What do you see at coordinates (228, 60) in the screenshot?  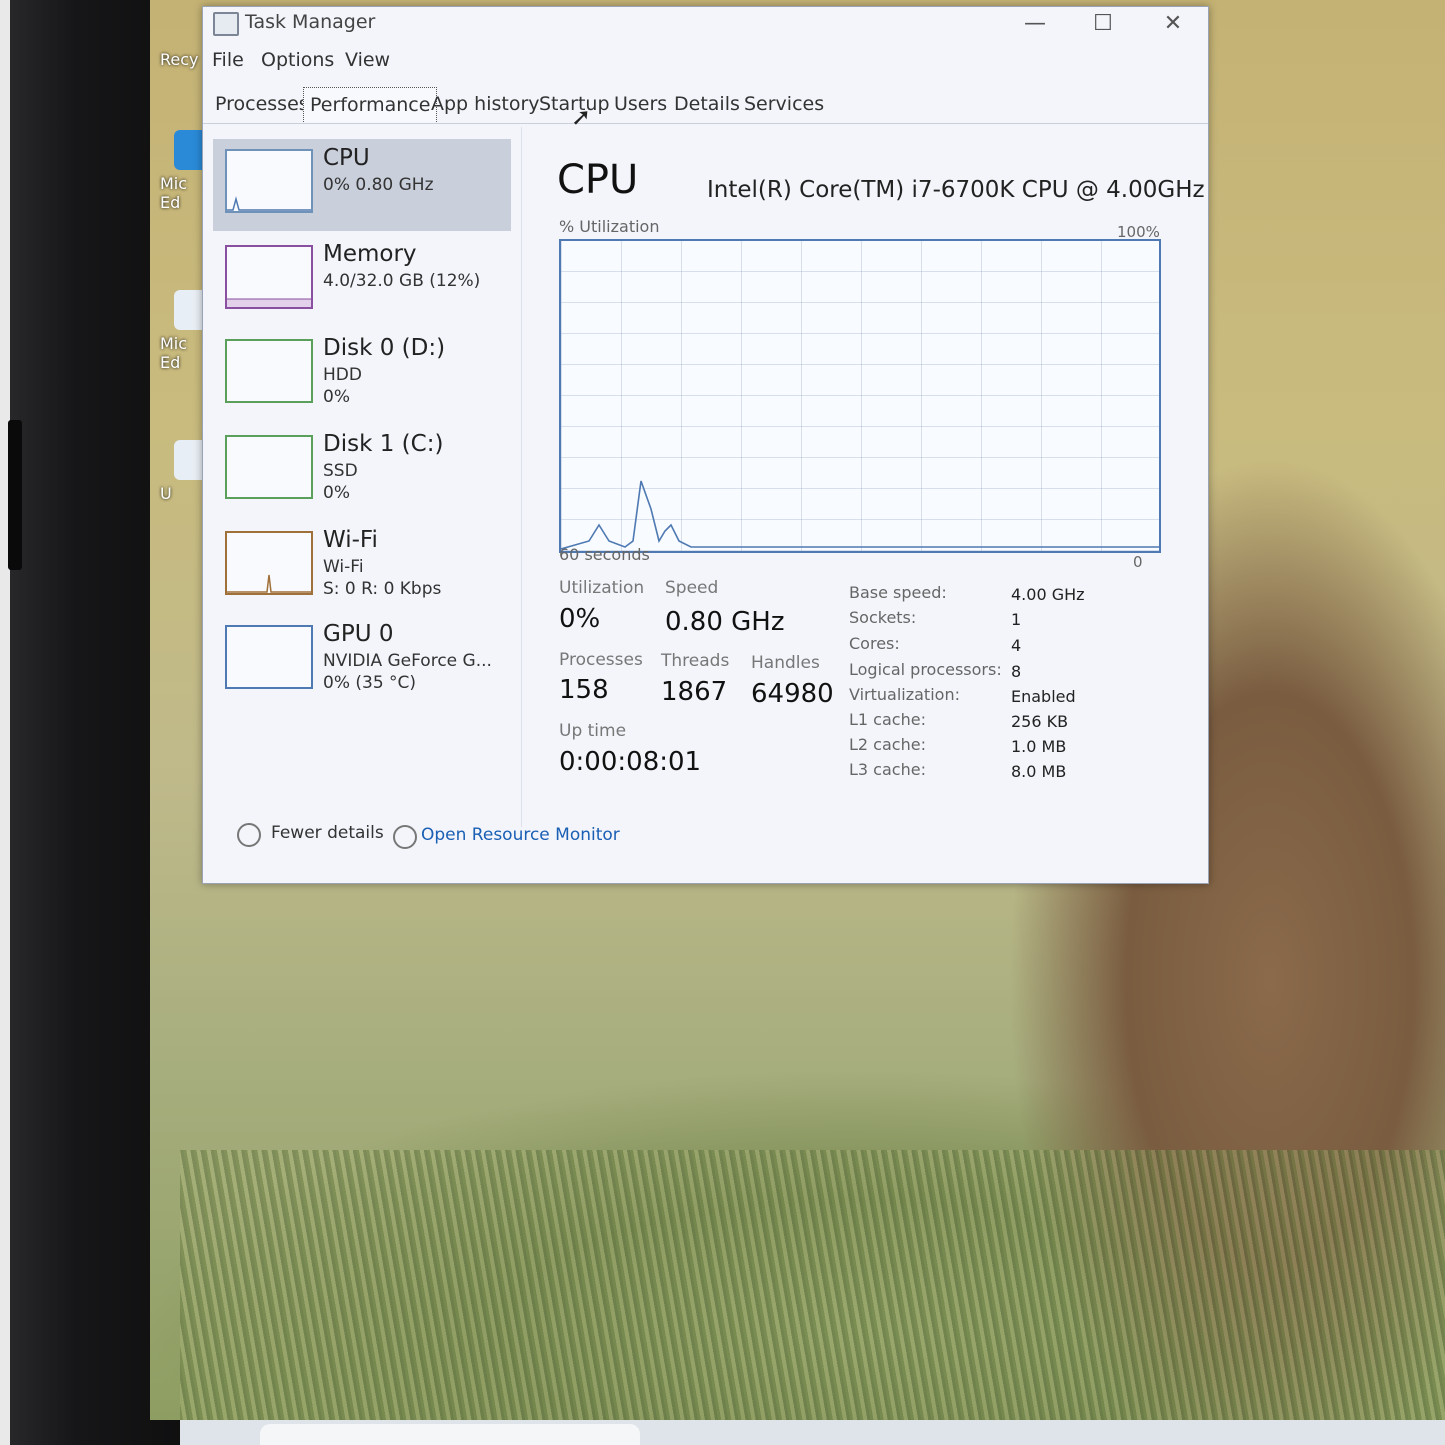 I see `menu-file: File` at bounding box center [228, 60].